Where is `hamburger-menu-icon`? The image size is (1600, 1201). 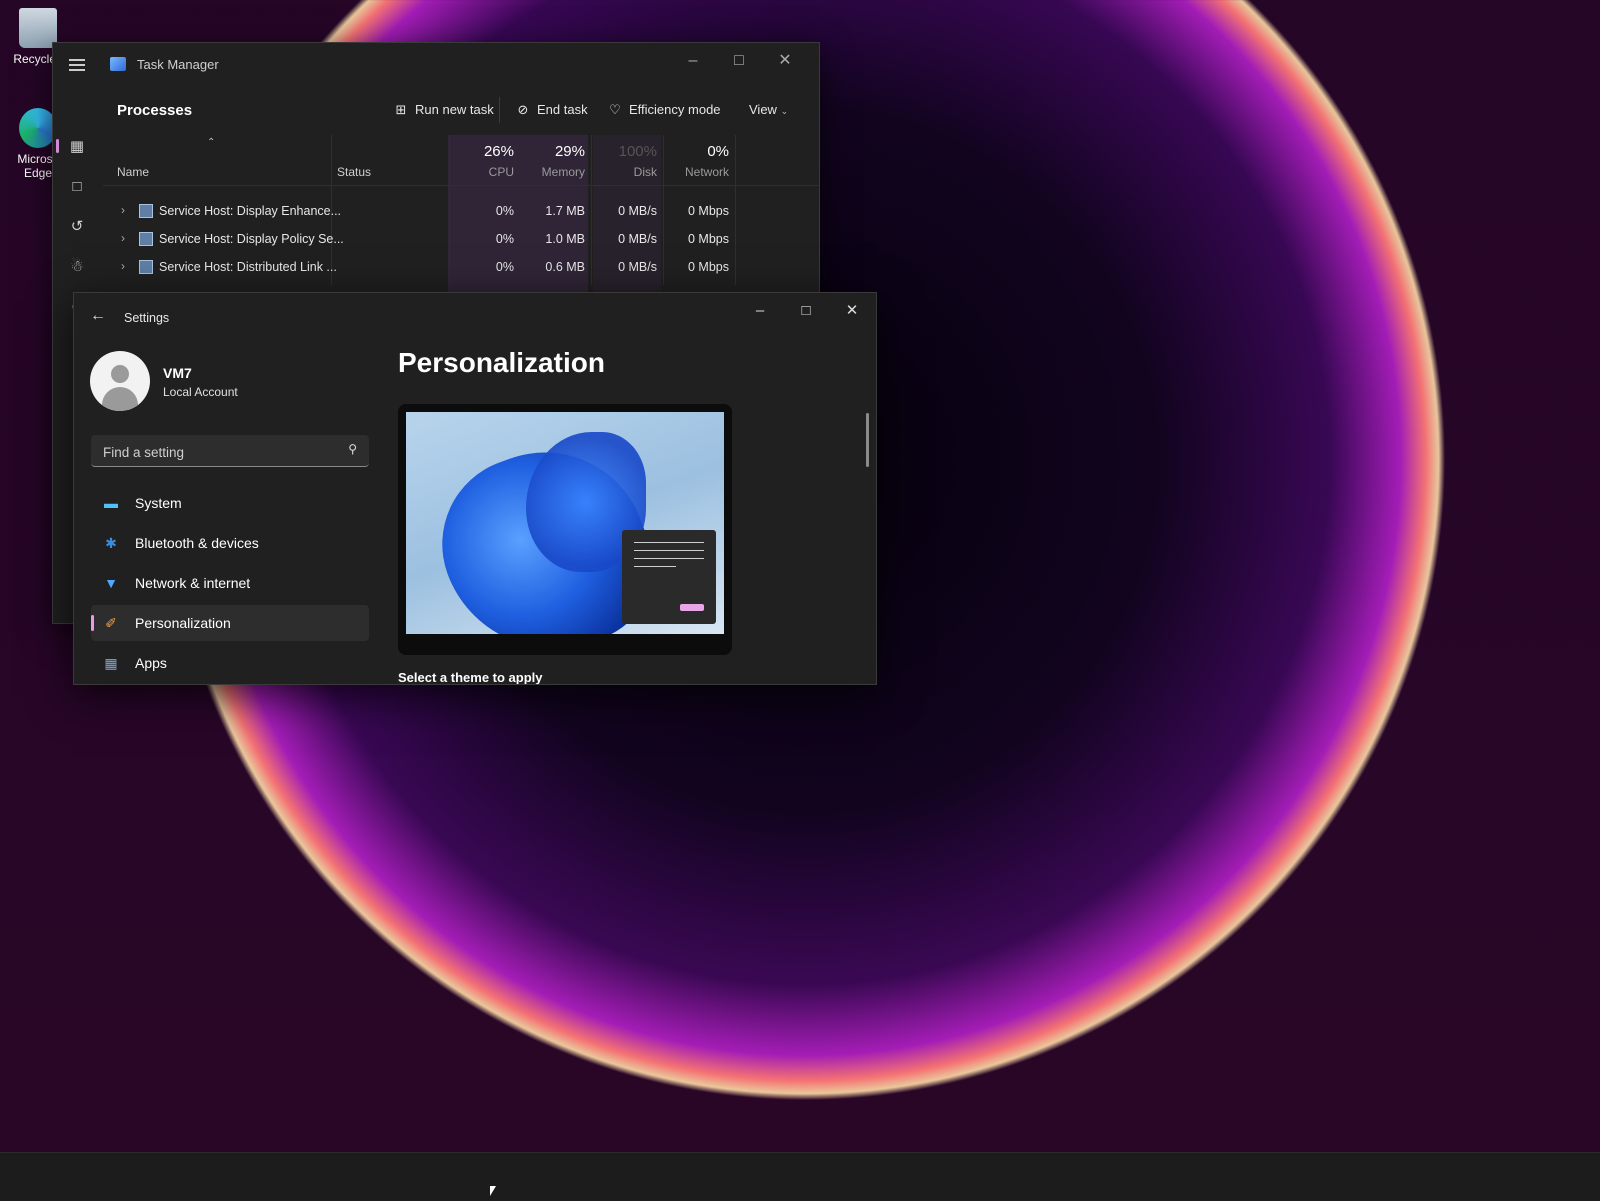
hamburger-menu-icon is located at coordinates (77, 65).